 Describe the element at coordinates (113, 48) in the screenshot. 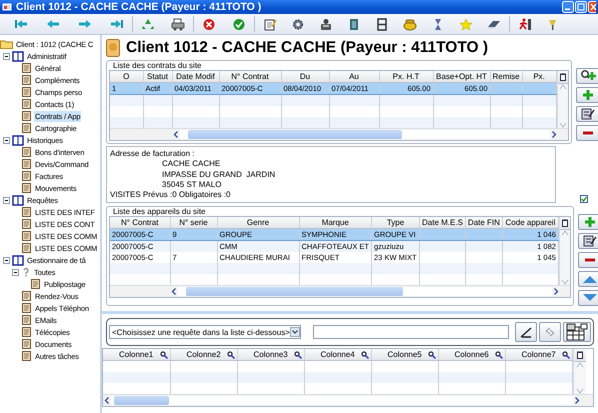

I see `client-card-icon` at that location.